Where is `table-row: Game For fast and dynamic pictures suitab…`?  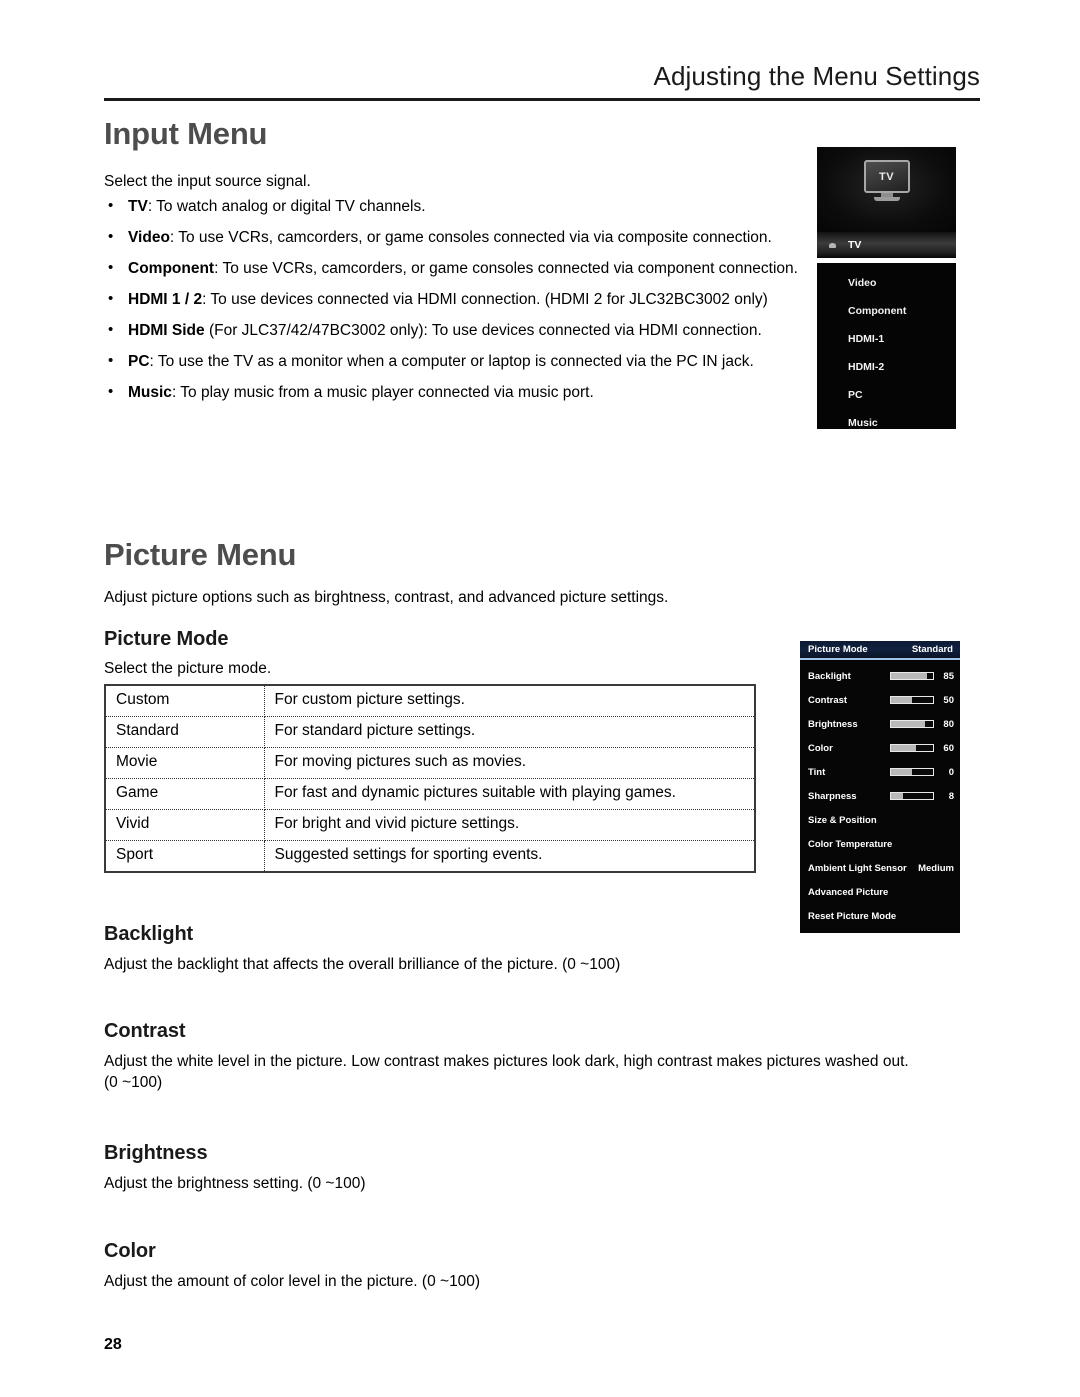
table-row: Game For fast and dynamic pictures suitab… is located at coordinates (430, 794).